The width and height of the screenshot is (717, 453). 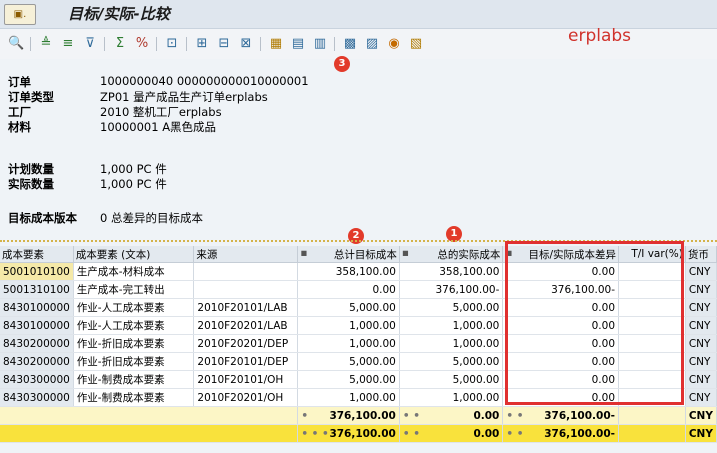 What do you see at coordinates (348, 289) in the screenshot?
I see `total-target-cell: 0.00` at bounding box center [348, 289].